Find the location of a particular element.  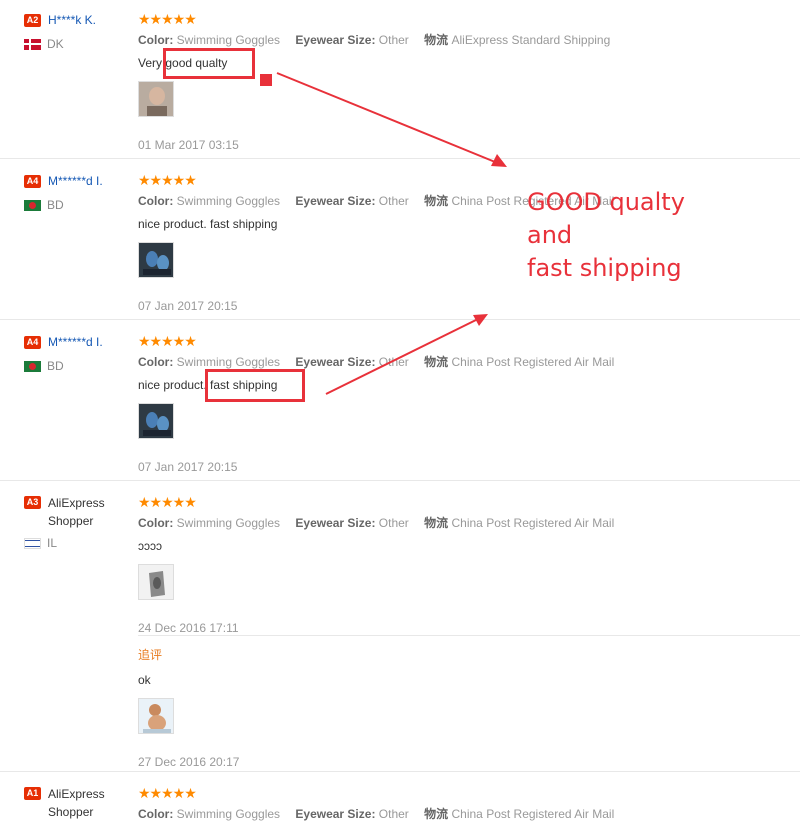

review-text: nice product. fast shipping is located at coordinates (208, 224).